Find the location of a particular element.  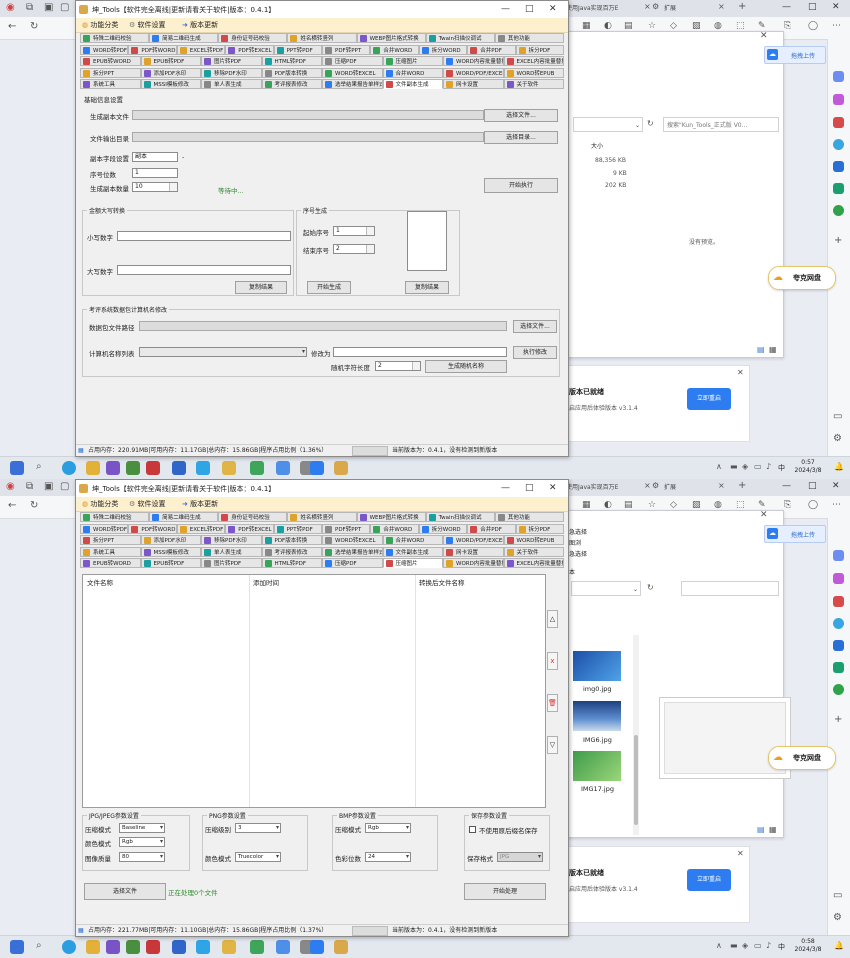

tab-2-3: PDF版本转换 is located at coordinates (291, 540).